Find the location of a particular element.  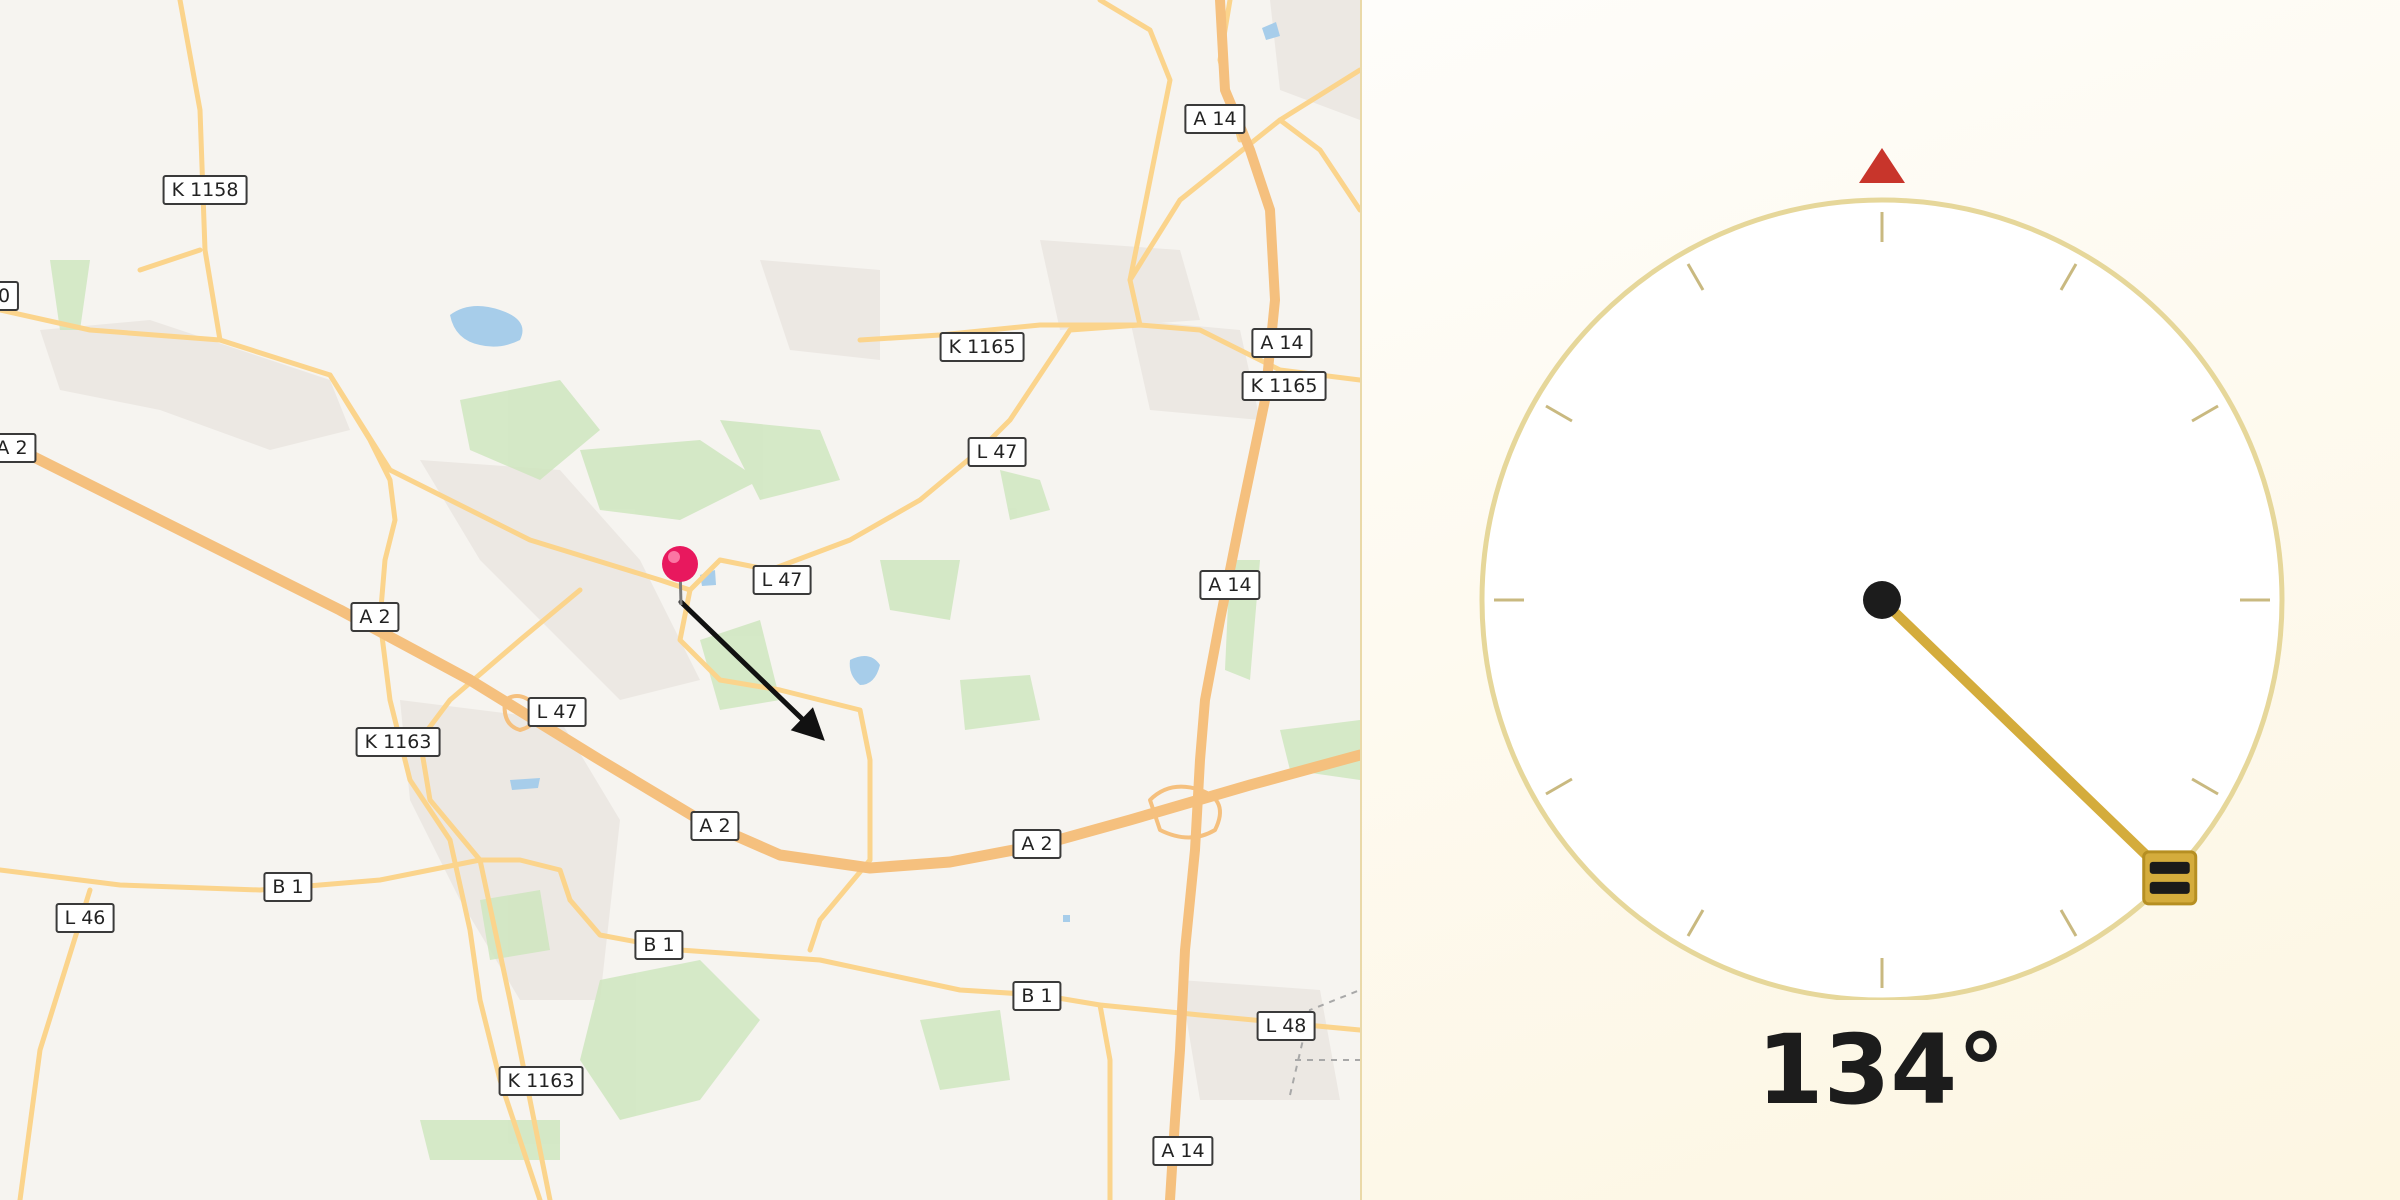

road-label-a2-east: A 2 is located at coordinates (1037, 844).